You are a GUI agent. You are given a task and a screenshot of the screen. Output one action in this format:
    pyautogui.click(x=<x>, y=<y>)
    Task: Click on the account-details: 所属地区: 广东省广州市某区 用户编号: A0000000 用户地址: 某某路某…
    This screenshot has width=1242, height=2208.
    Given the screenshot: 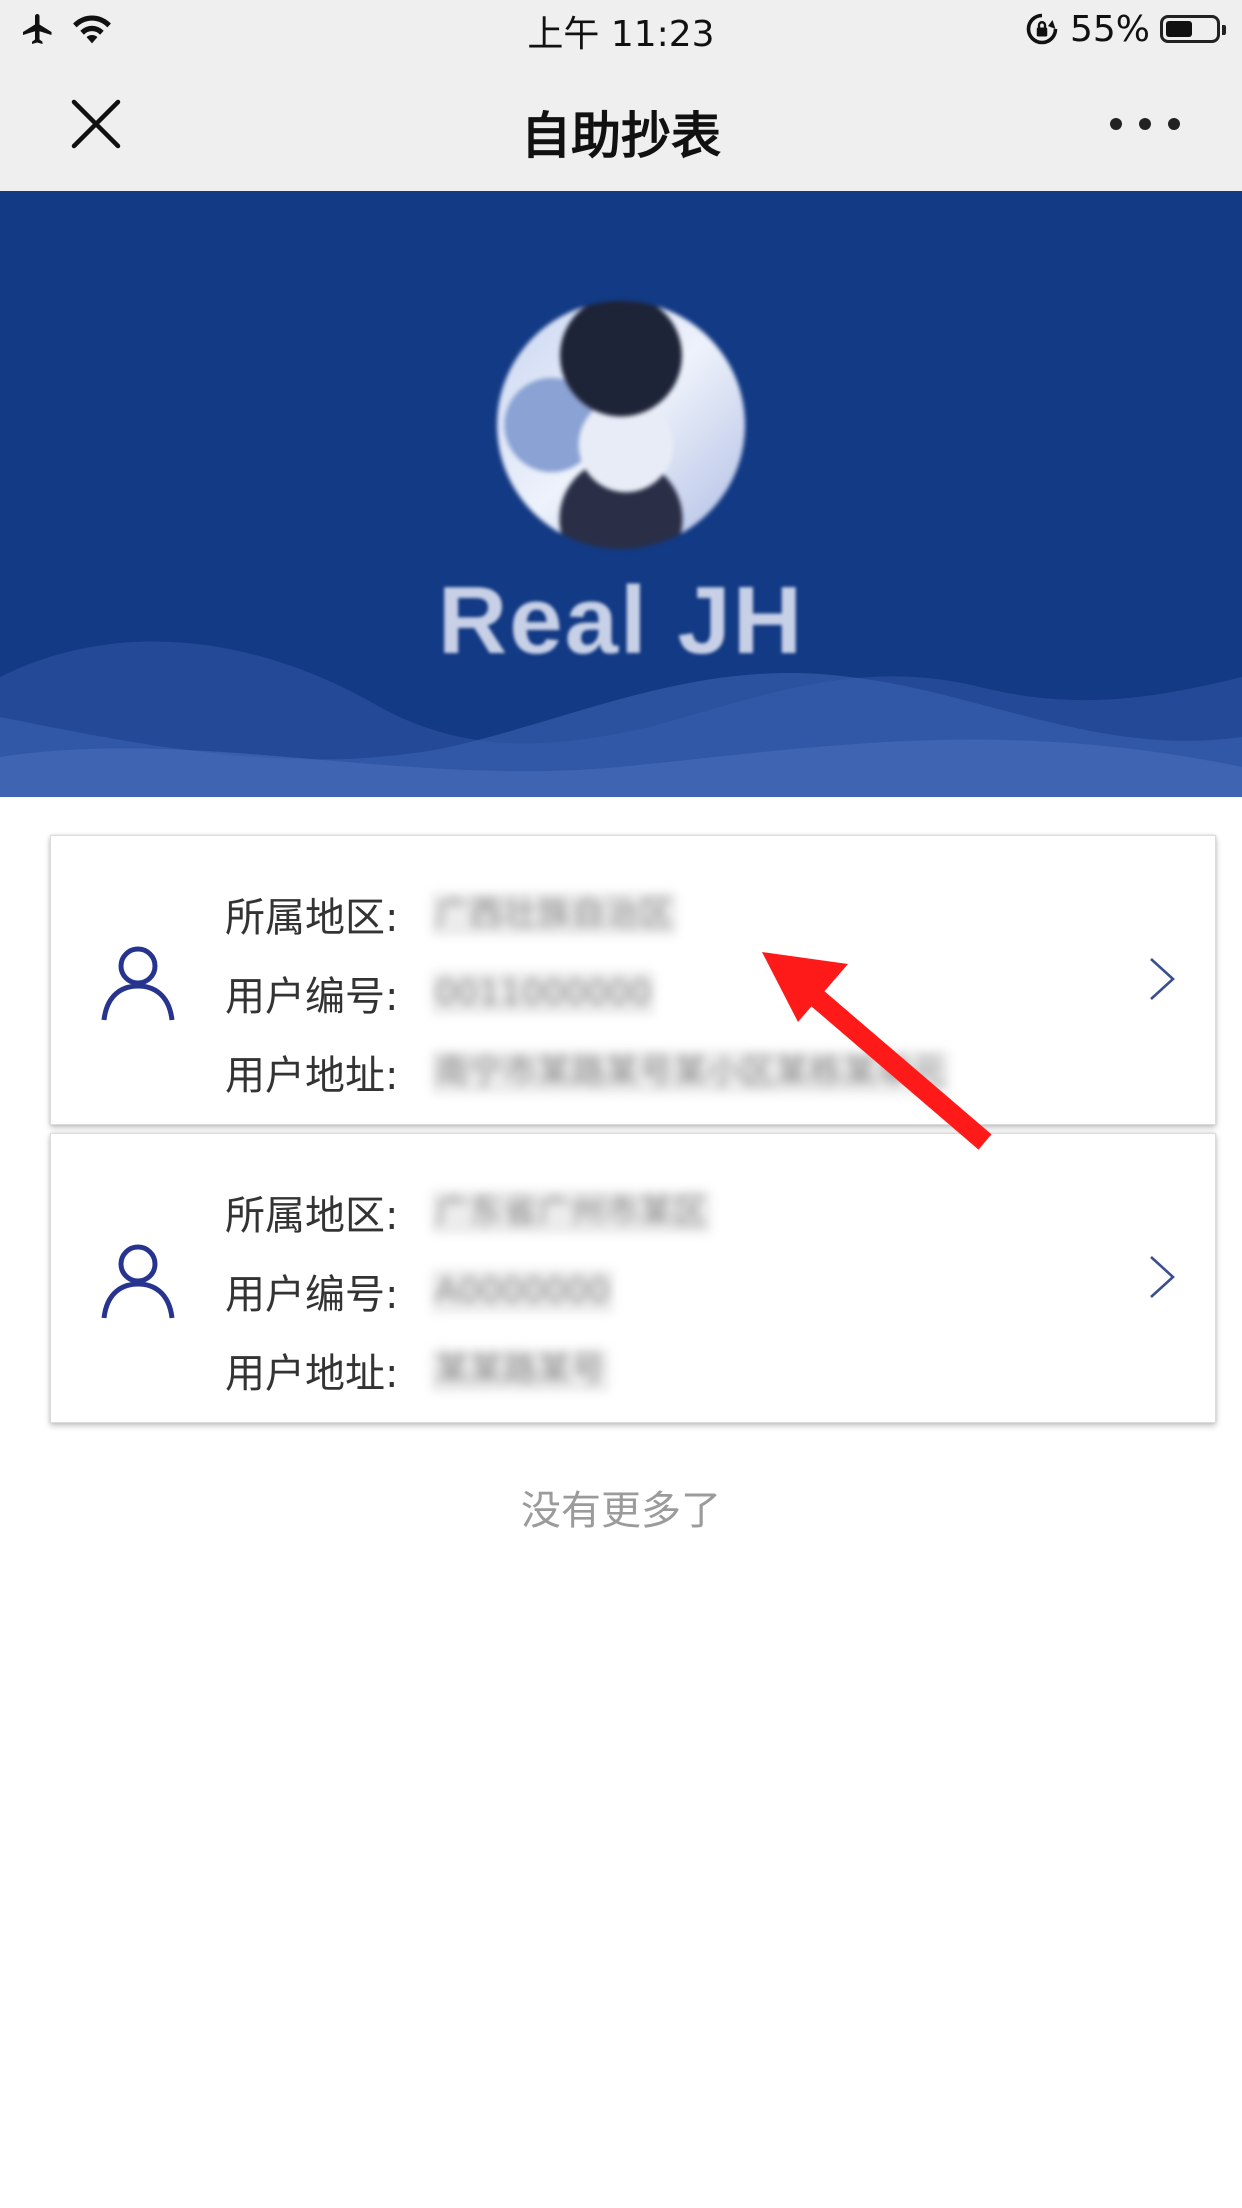 What is the action you would take?
    pyautogui.click(x=468, y=1290)
    